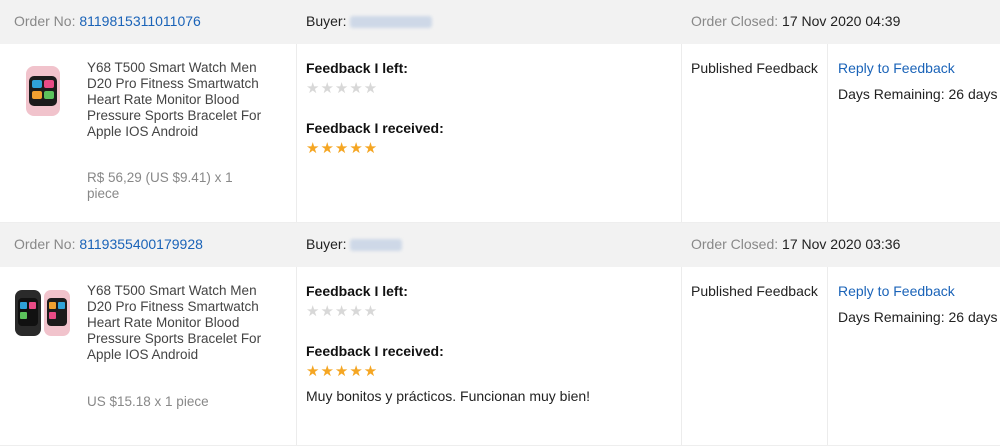 This screenshot has height=446, width=1000. What do you see at coordinates (500, 245) in the screenshot?
I see `order-header: Order No: 8119355400179928 Buyer` at bounding box center [500, 245].